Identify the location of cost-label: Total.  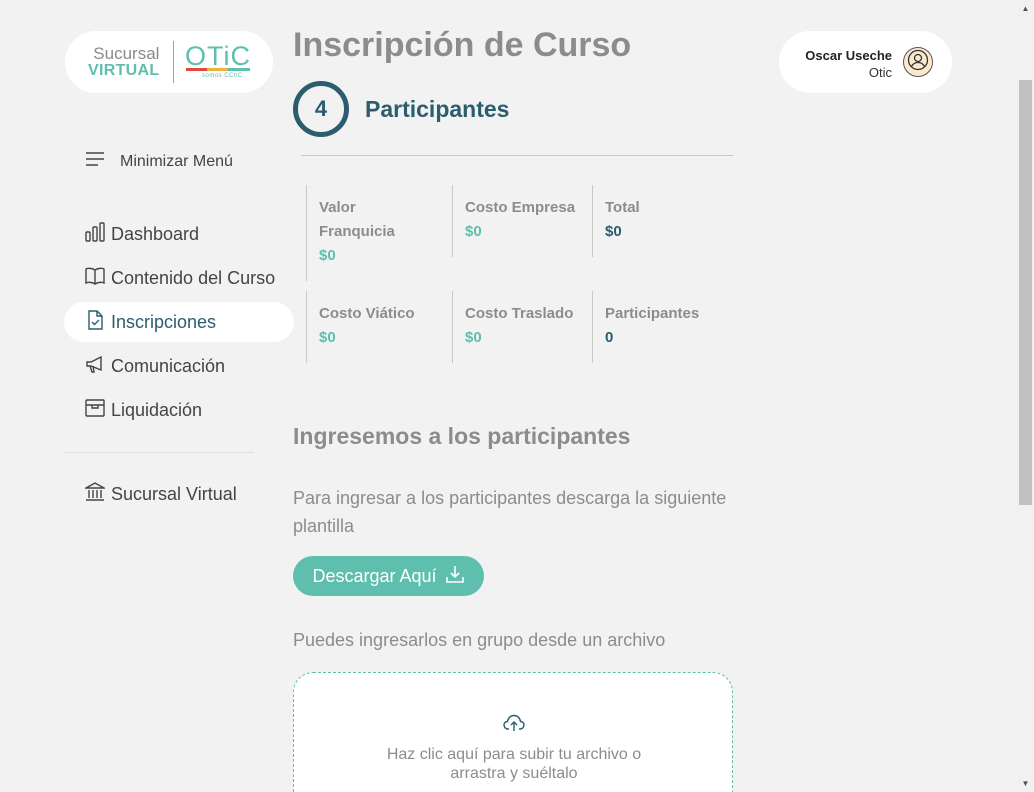
(622, 207).